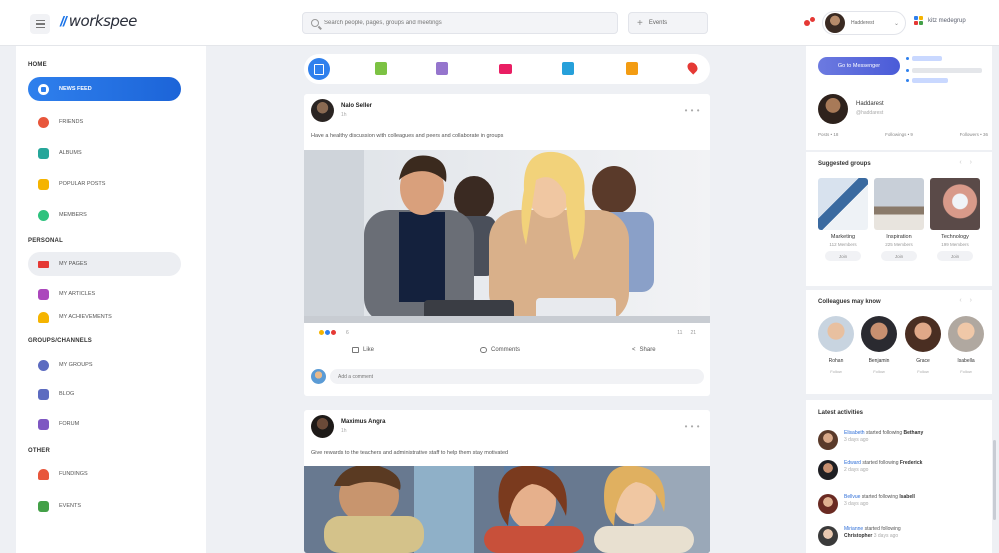 This screenshot has width=999, height=553. Describe the element at coordinates (104, 394) in the screenshot. I see `sidebar-item-blog: BLOG` at that location.